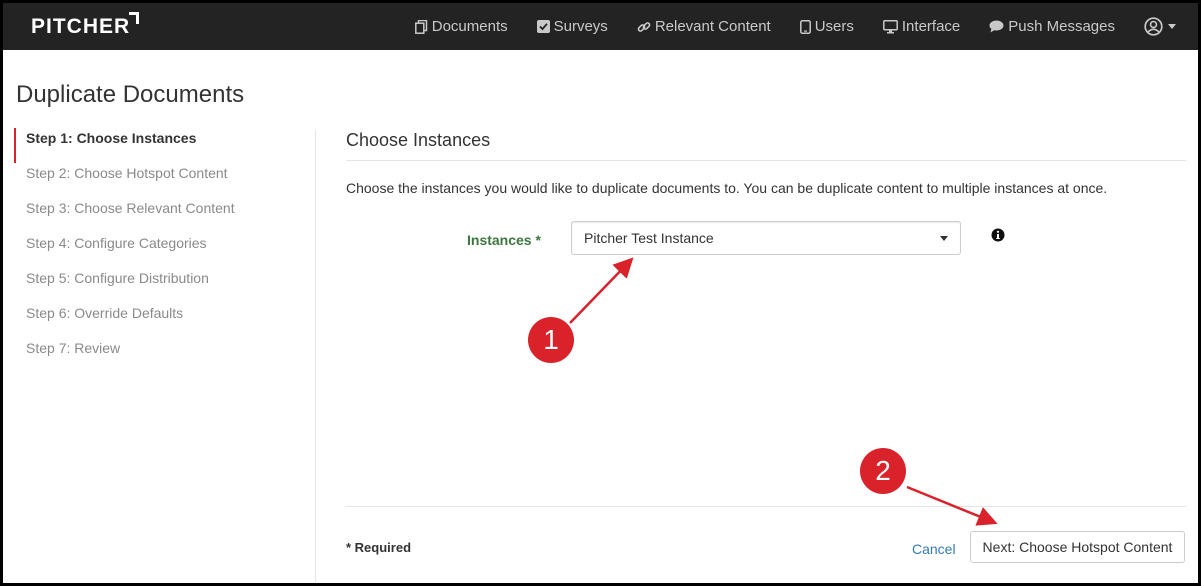 The image size is (1201, 586). Describe the element at coordinates (551, 340) in the screenshot. I see `annotation-marker-1: 1` at that location.